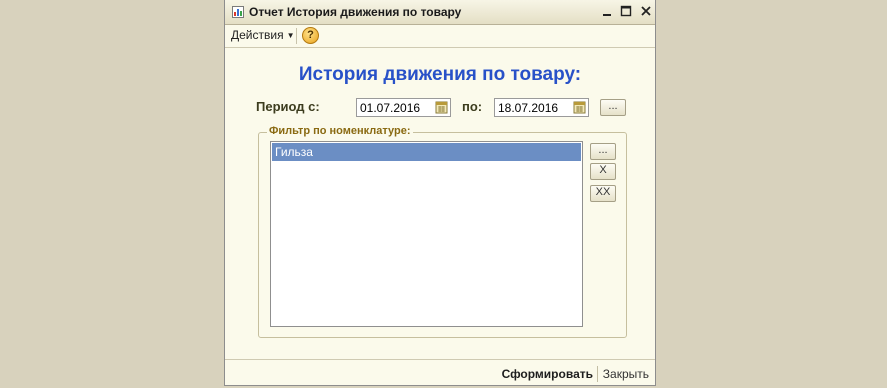  What do you see at coordinates (290, 35) in the screenshot?
I see `chevron-down-icon: ▼` at bounding box center [290, 35].